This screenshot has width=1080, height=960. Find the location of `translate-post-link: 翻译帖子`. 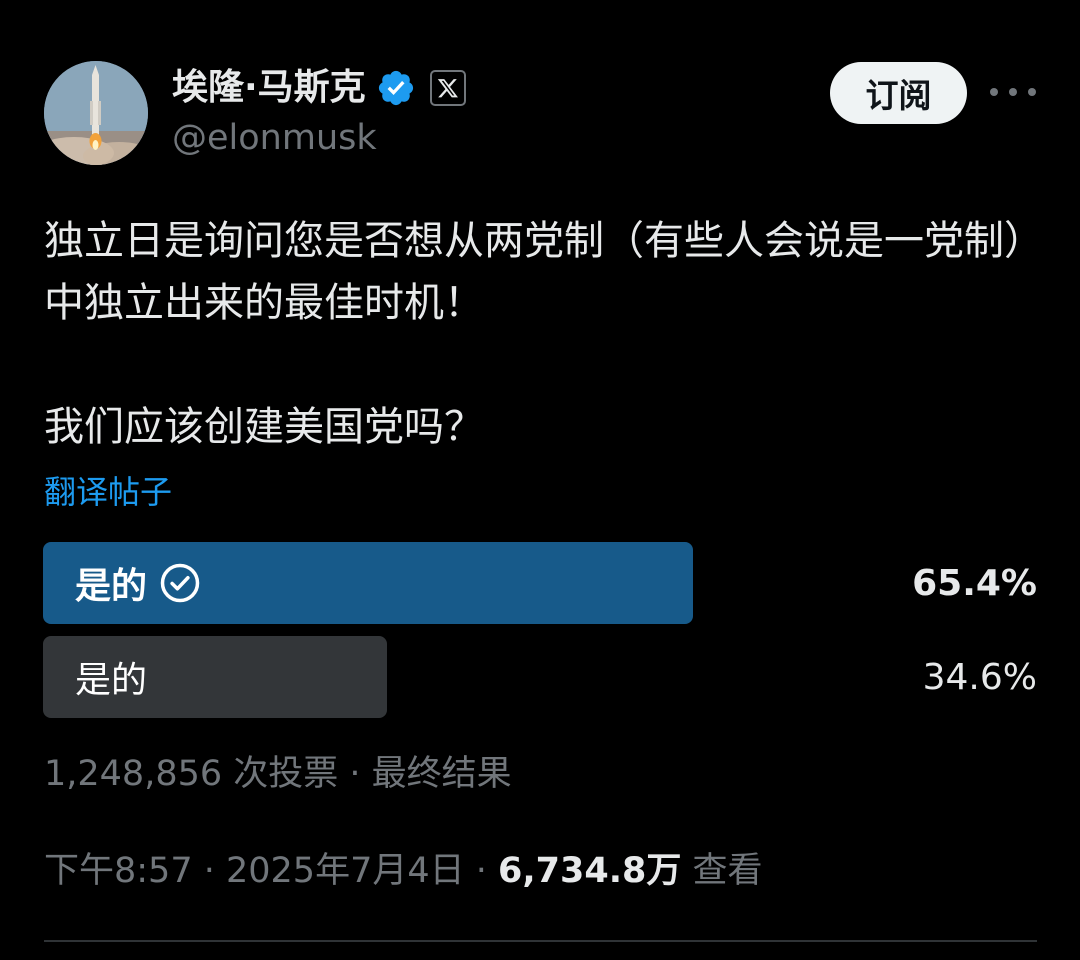

translate-post-link: 翻译帖子 is located at coordinates (108, 492).